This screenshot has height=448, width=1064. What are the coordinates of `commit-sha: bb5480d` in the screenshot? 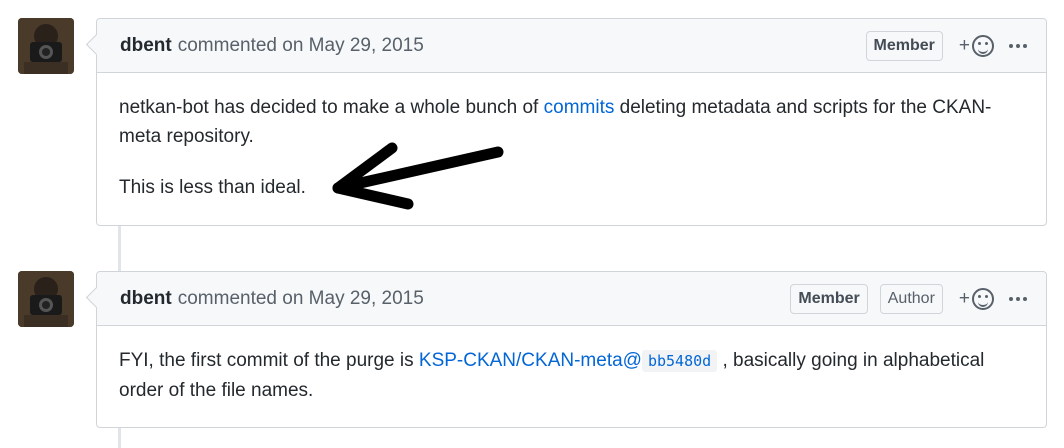 It's located at (679, 361).